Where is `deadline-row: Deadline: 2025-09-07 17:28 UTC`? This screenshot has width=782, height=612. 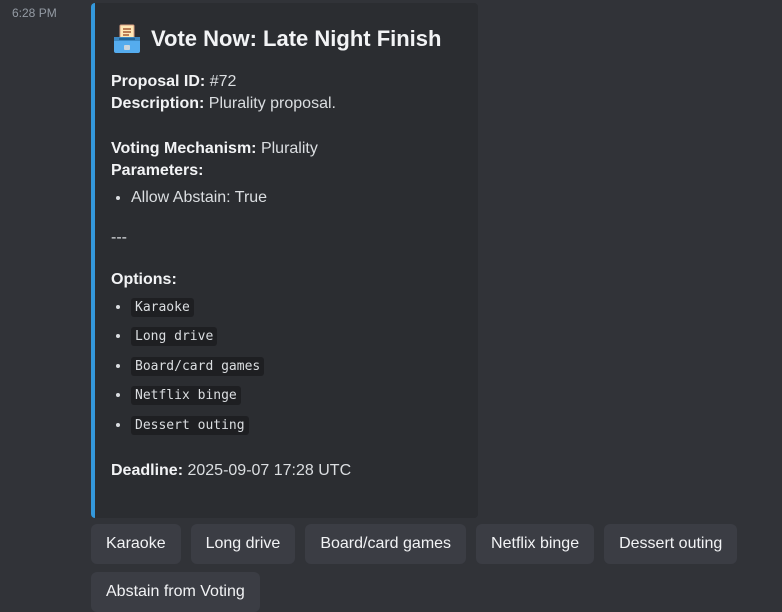 deadline-row: Deadline: 2025-09-07 17:28 UTC is located at coordinates (286, 471).